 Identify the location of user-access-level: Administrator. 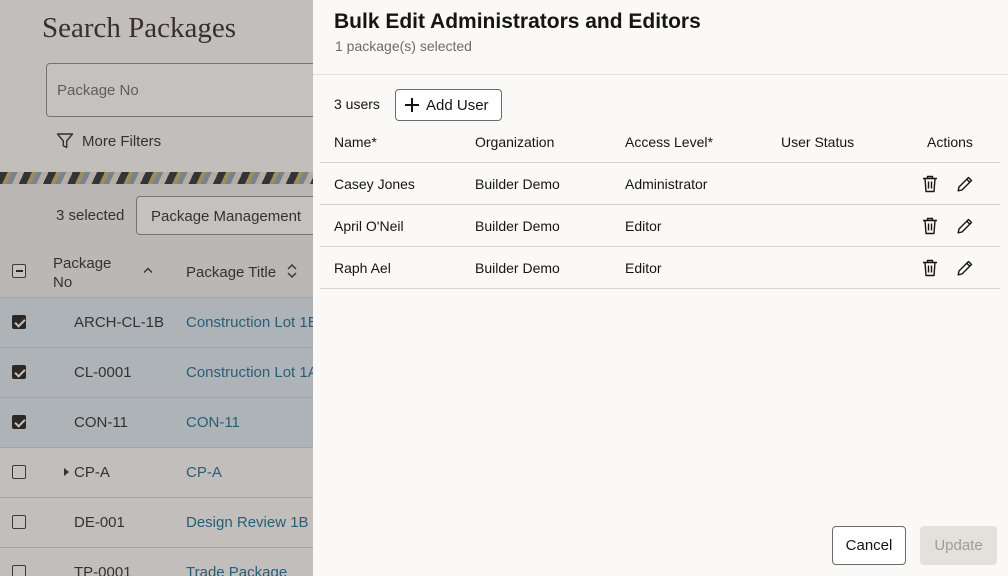
(666, 184).